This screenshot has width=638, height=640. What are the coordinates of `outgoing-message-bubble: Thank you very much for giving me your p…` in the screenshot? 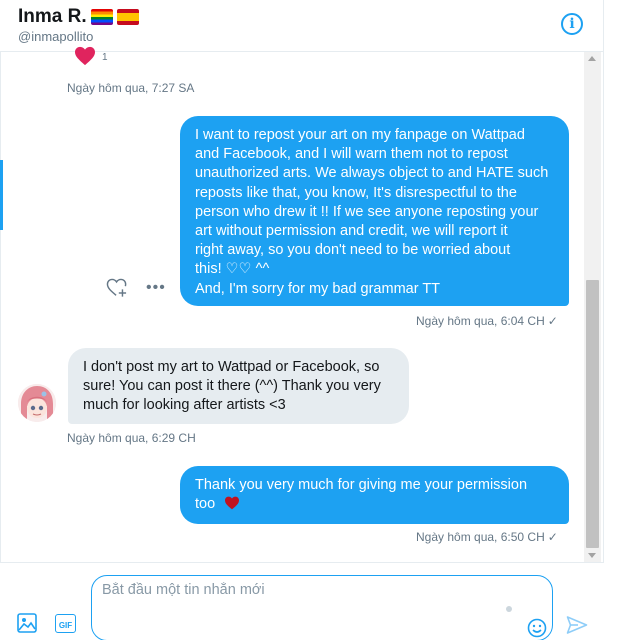 It's located at (374, 495).